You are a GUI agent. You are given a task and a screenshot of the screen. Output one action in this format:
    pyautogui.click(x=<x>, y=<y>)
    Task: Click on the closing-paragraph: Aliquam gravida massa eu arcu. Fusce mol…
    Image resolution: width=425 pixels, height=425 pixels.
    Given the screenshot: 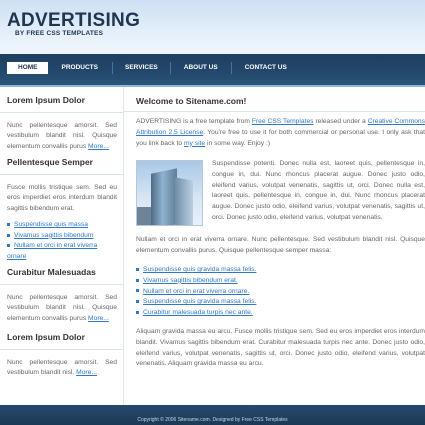 What is the action you would take?
    pyautogui.click(x=280, y=348)
    